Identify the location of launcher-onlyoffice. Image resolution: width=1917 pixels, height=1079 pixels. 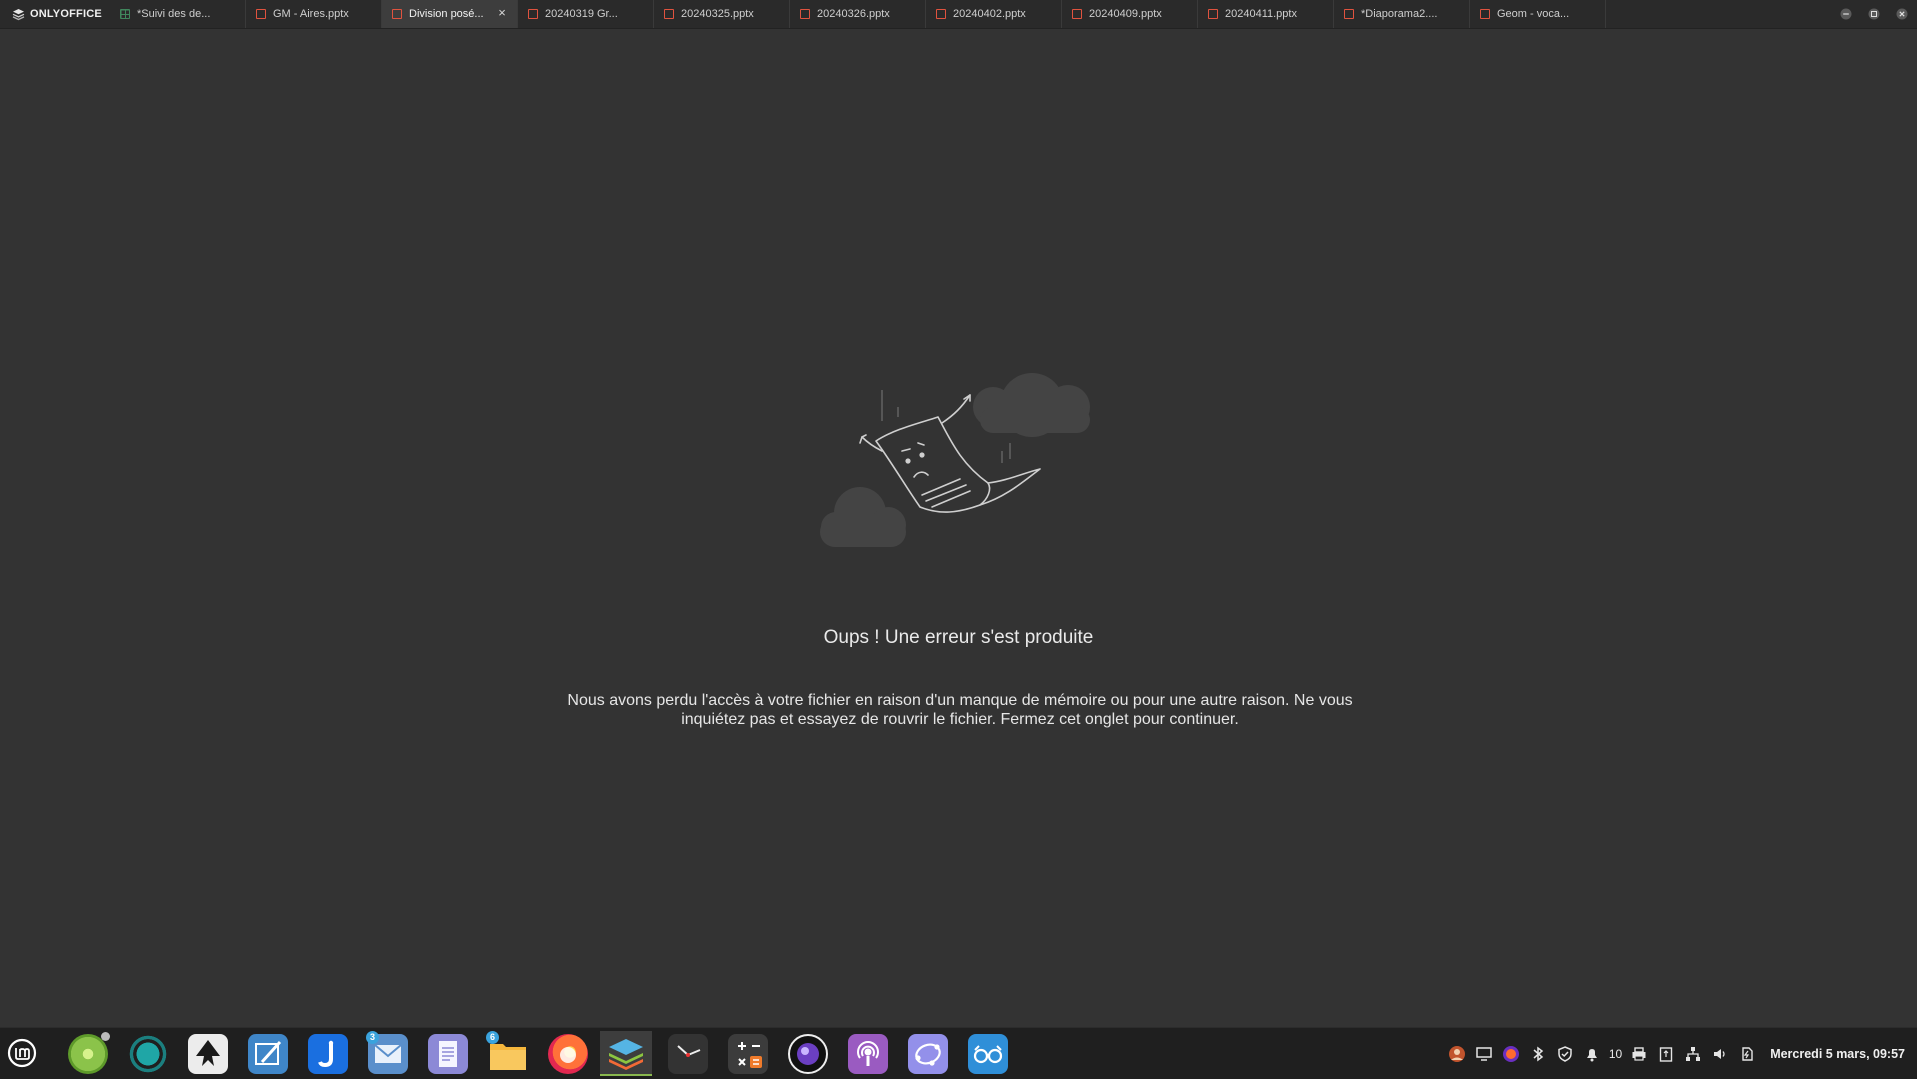
(626, 1053).